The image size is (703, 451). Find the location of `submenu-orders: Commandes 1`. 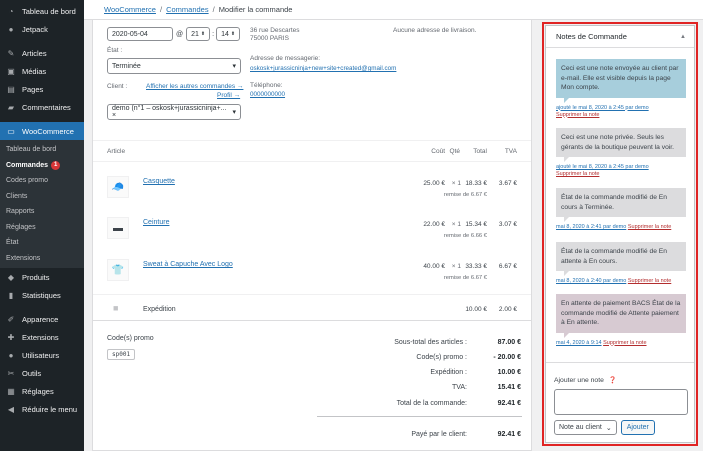

submenu-orders: Commandes 1 is located at coordinates (42, 166).